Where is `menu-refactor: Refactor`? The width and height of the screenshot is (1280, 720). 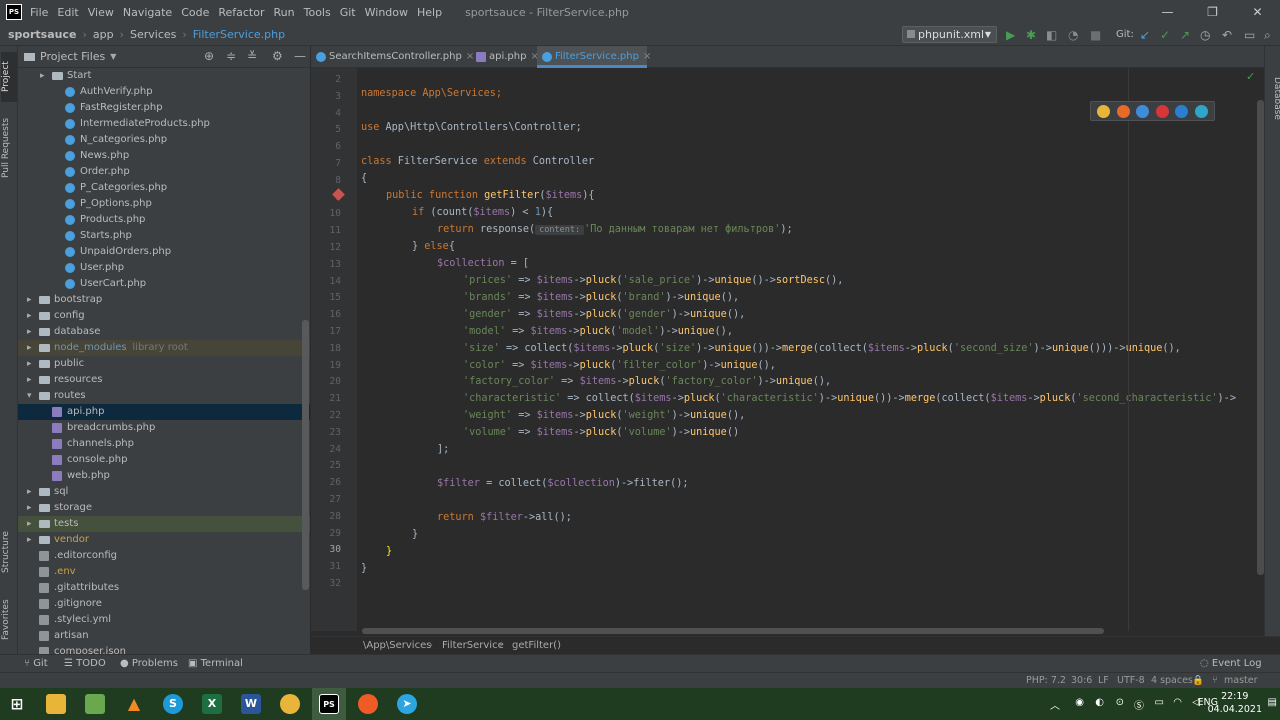 menu-refactor: Refactor is located at coordinates (241, 12).